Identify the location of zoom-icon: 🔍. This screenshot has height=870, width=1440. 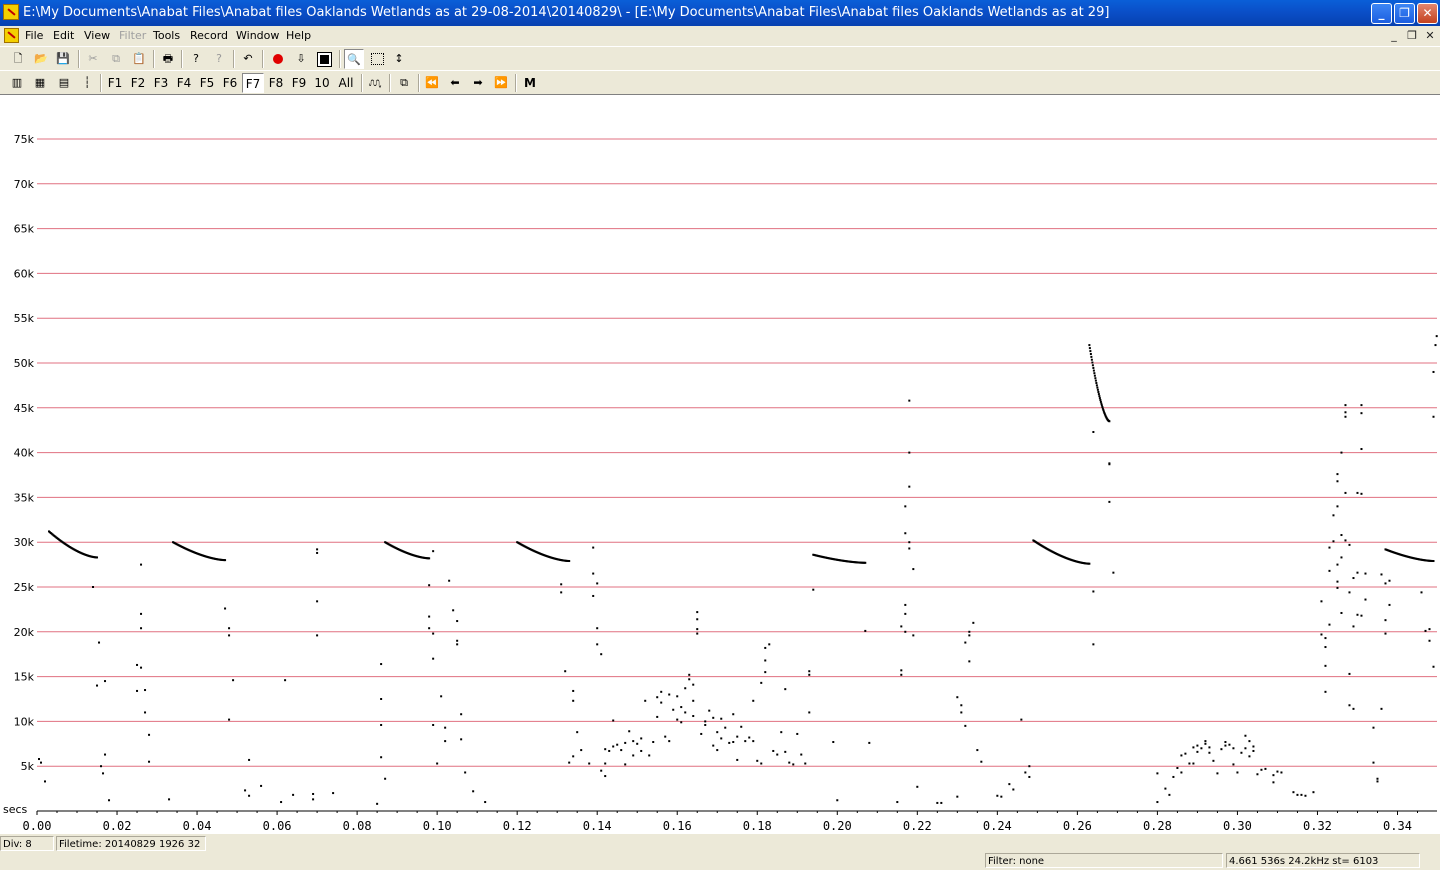
(354, 59).